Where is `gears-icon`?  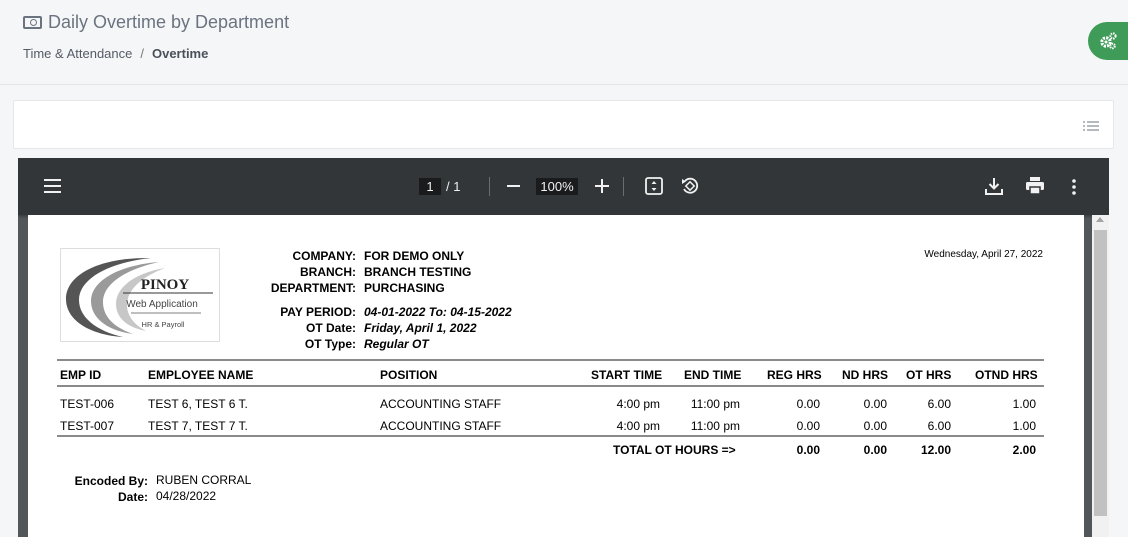 gears-icon is located at coordinates (1108, 41).